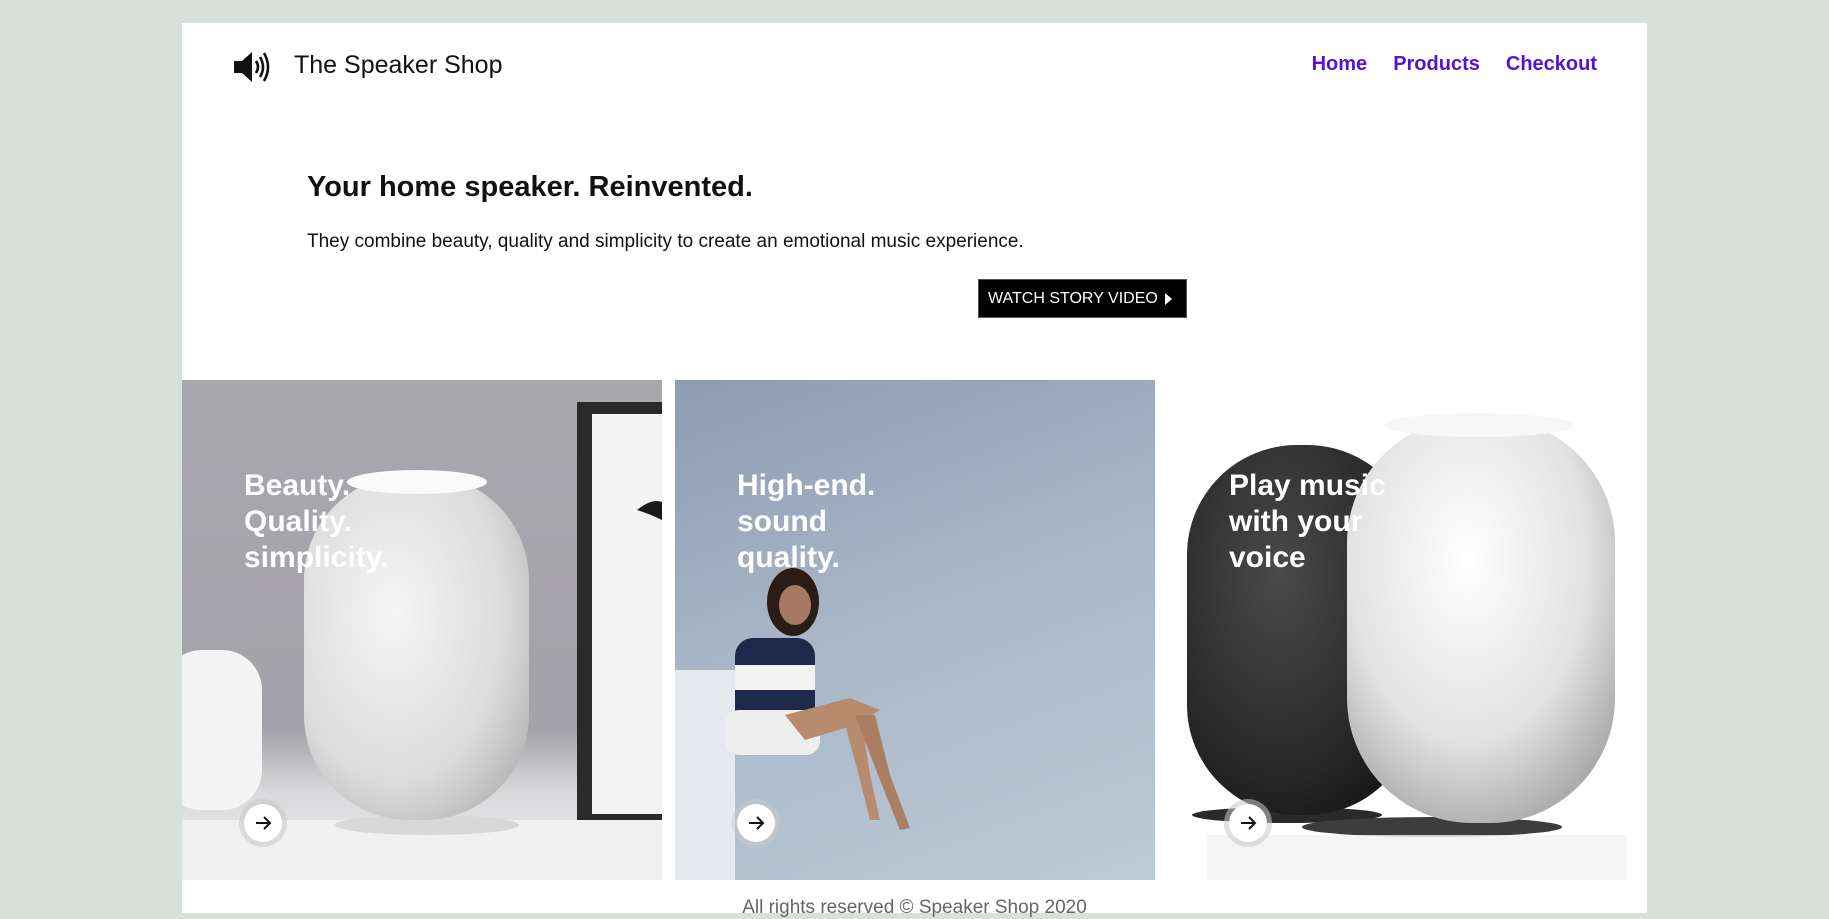 This screenshot has height=919, width=1829. What do you see at coordinates (316, 521) in the screenshot?
I see `card-headline: Beauty. Quality. simplicity.` at bounding box center [316, 521].